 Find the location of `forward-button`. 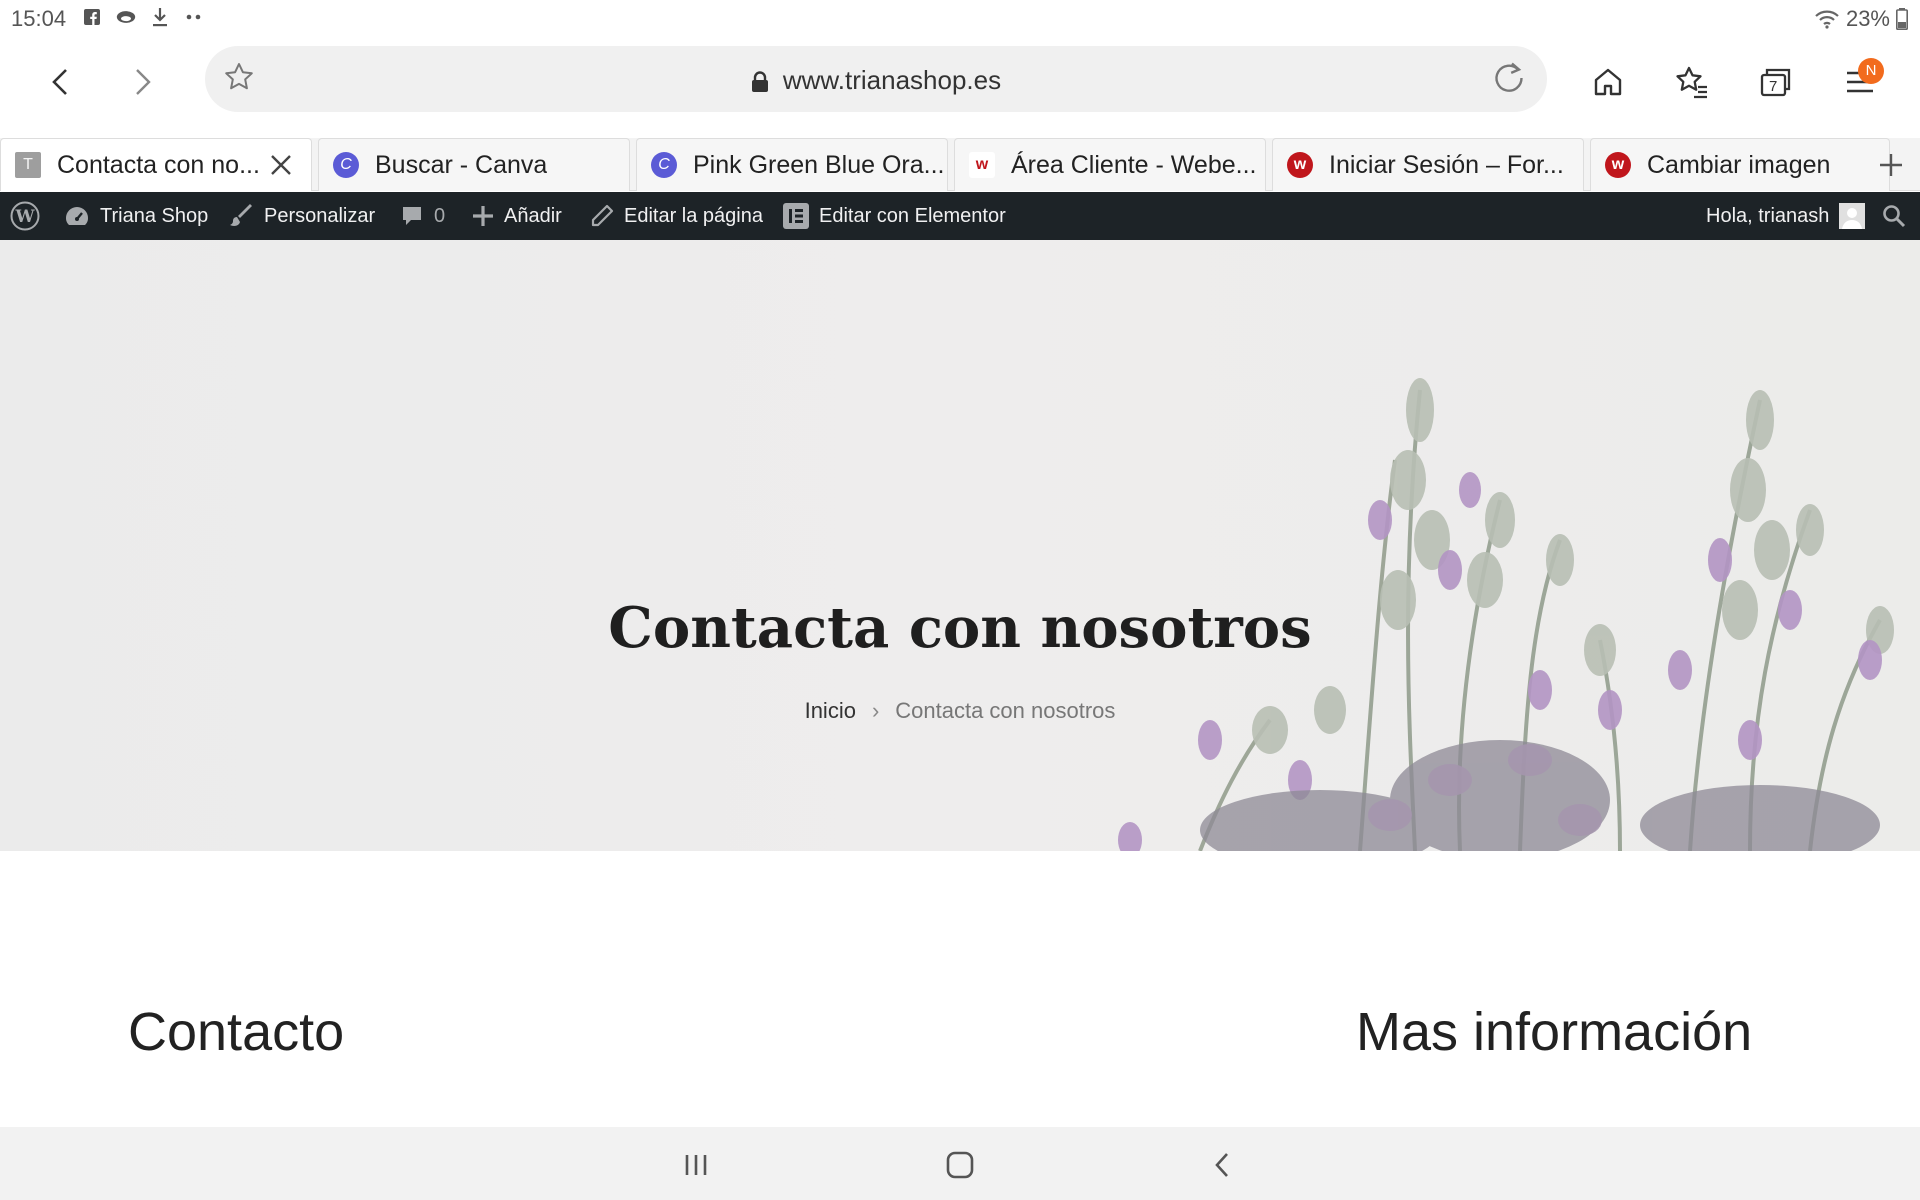

forward-button is located at coordinates (143, 82).